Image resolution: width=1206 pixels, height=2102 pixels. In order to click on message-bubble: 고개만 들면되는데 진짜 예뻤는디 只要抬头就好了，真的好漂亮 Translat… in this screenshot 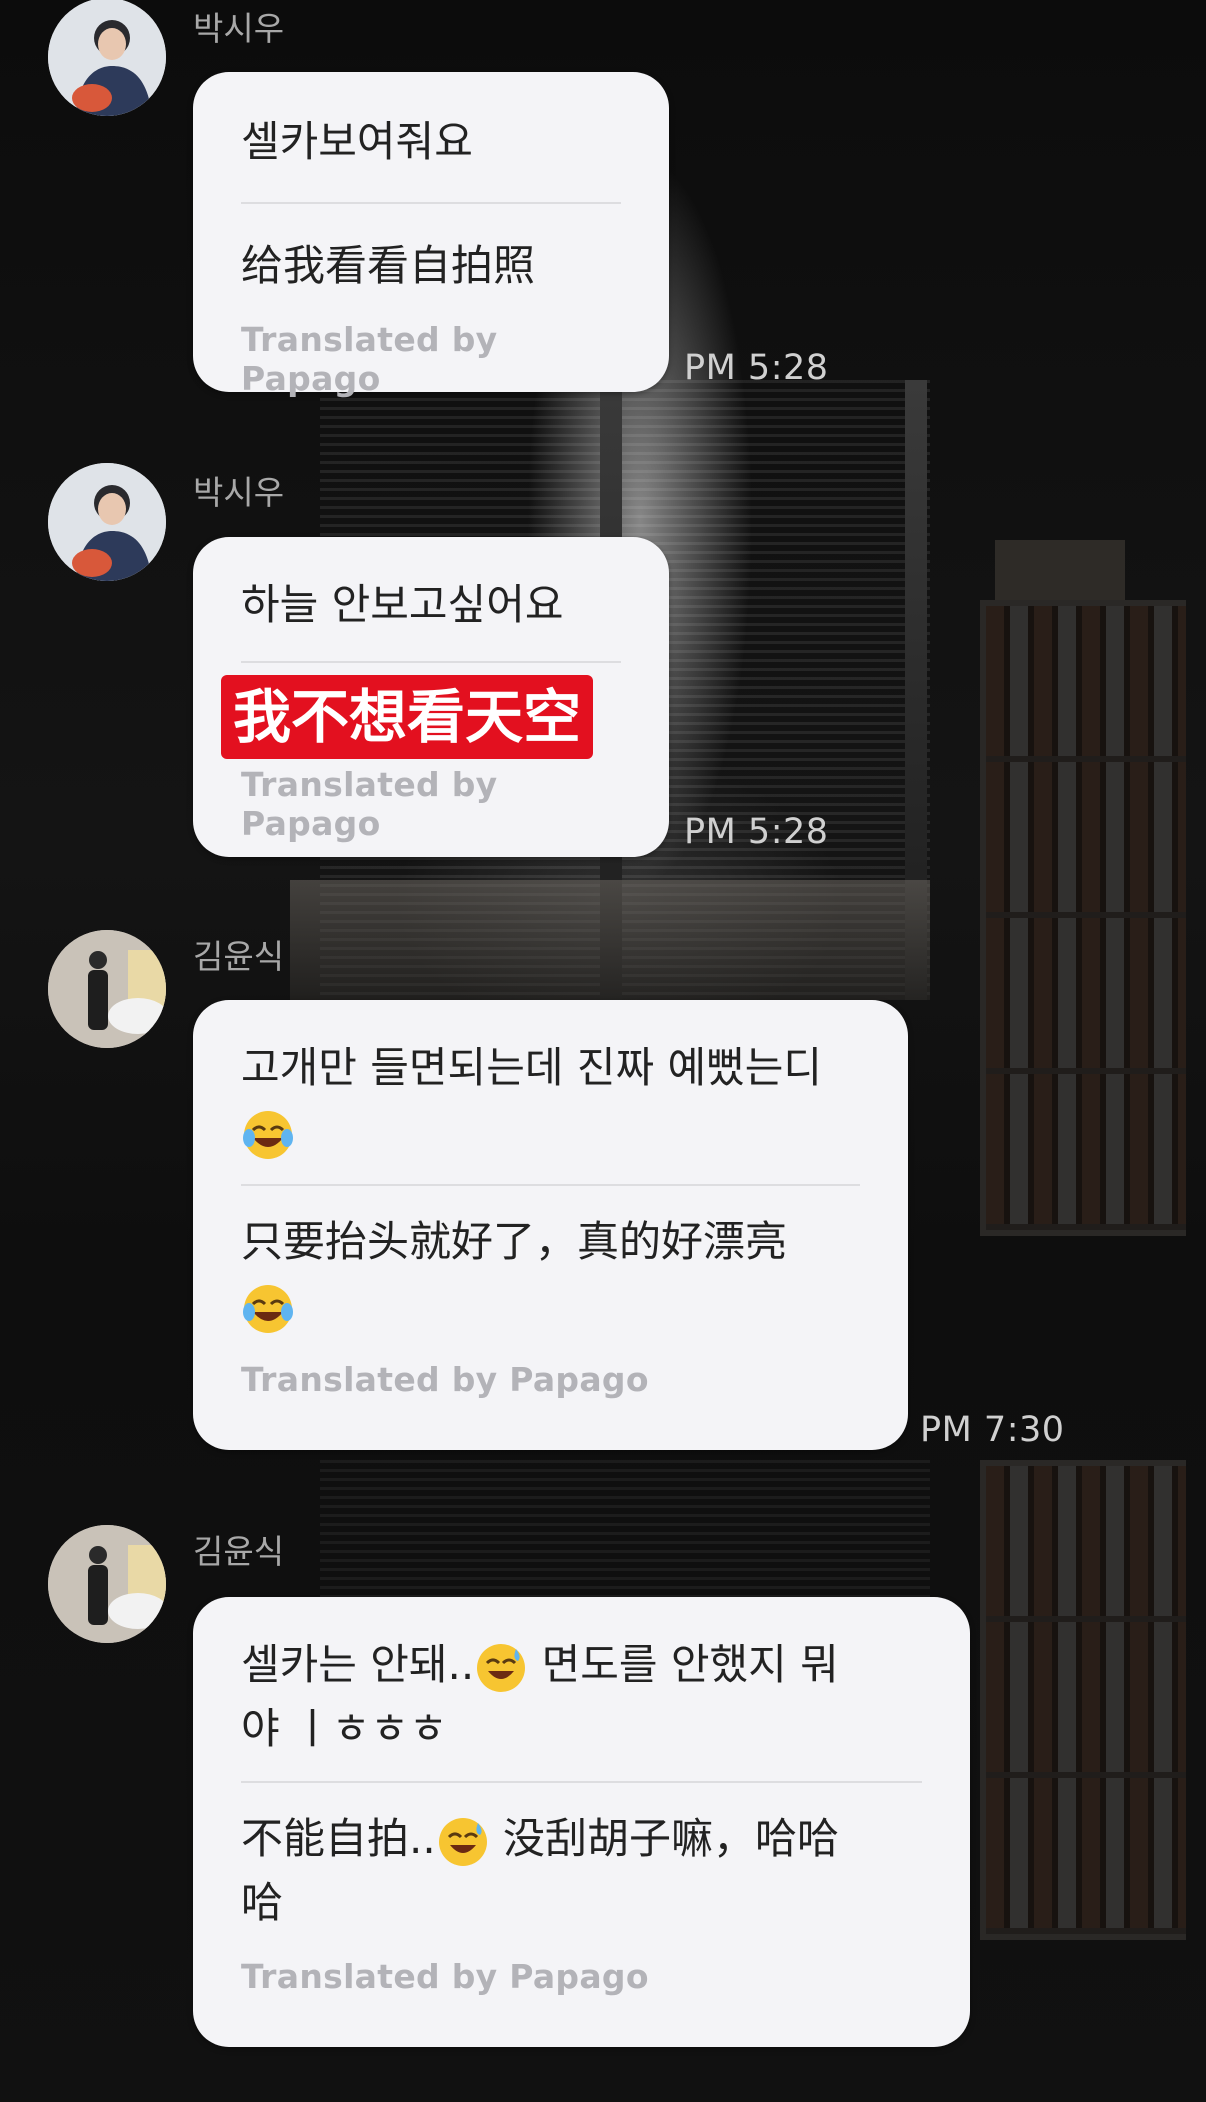, I will do `click(550, 1225)`.